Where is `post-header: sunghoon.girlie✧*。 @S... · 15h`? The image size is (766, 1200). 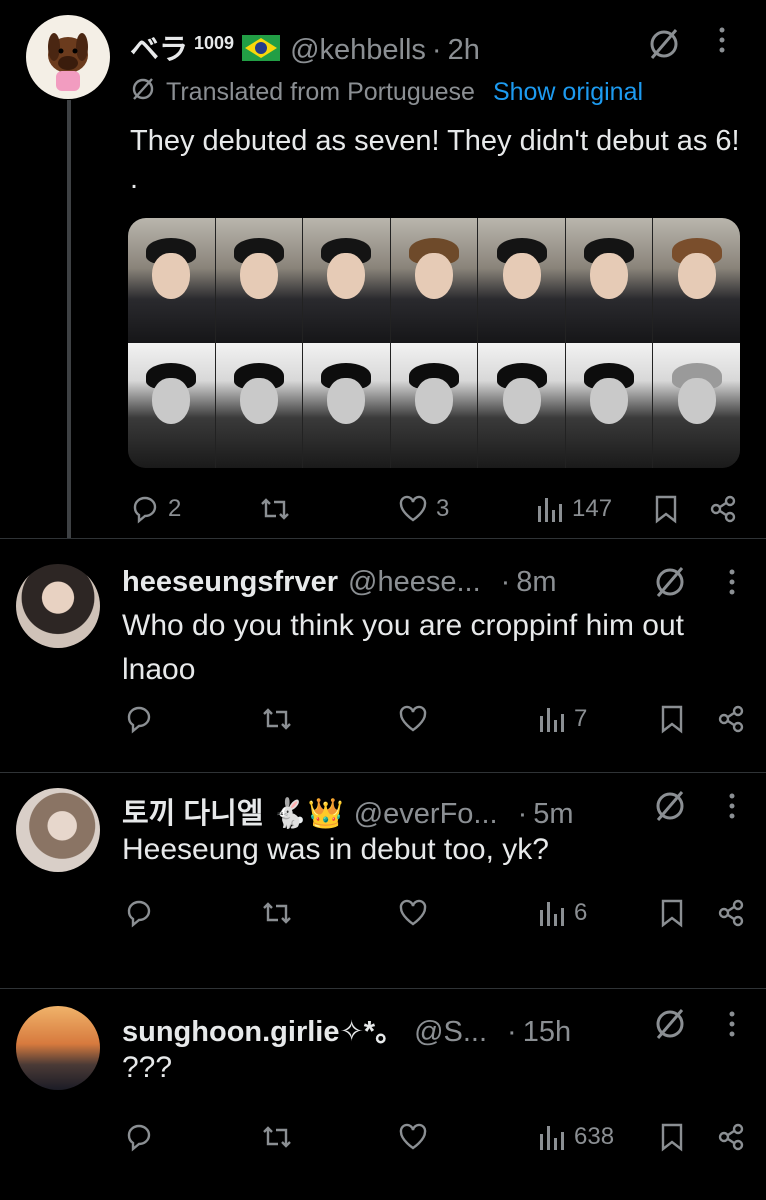 post-header: sunghoon.girlie✧*。 @S... · 15h is located at coordinates (346, 1029).